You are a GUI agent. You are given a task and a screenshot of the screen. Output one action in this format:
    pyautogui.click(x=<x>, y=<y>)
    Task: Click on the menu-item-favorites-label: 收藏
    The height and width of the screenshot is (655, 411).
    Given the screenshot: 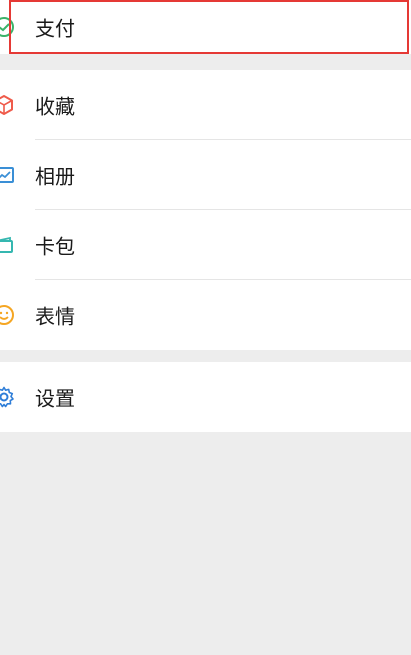 What is the action you would take?
    pyautogui.click(x=55, y=106)
    